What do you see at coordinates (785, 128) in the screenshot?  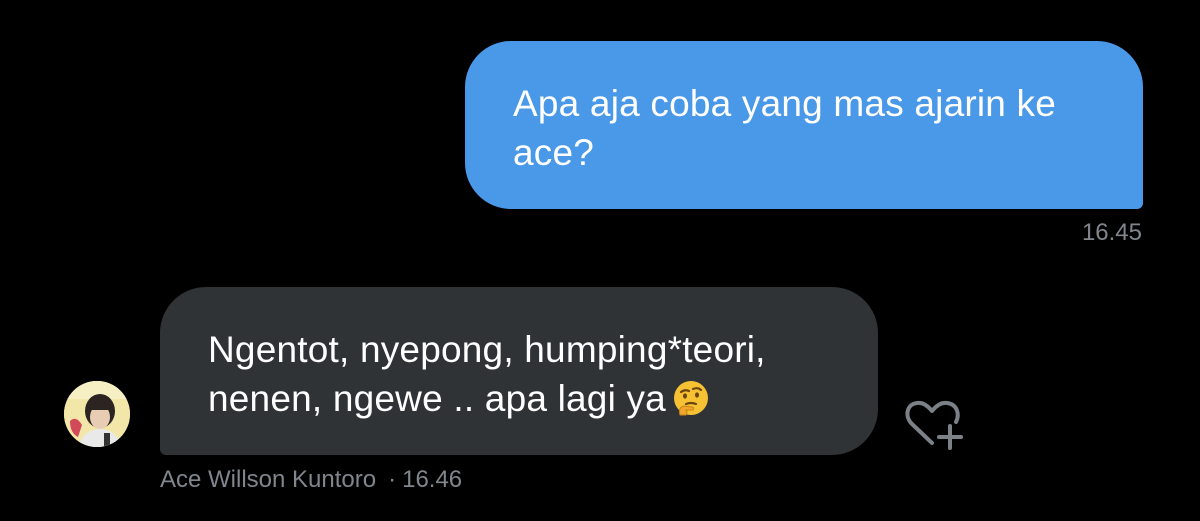 I see `outgoing-message-text: Apa aja coba yang mas ajarin ke ace?` at bounding box center [785, 128].